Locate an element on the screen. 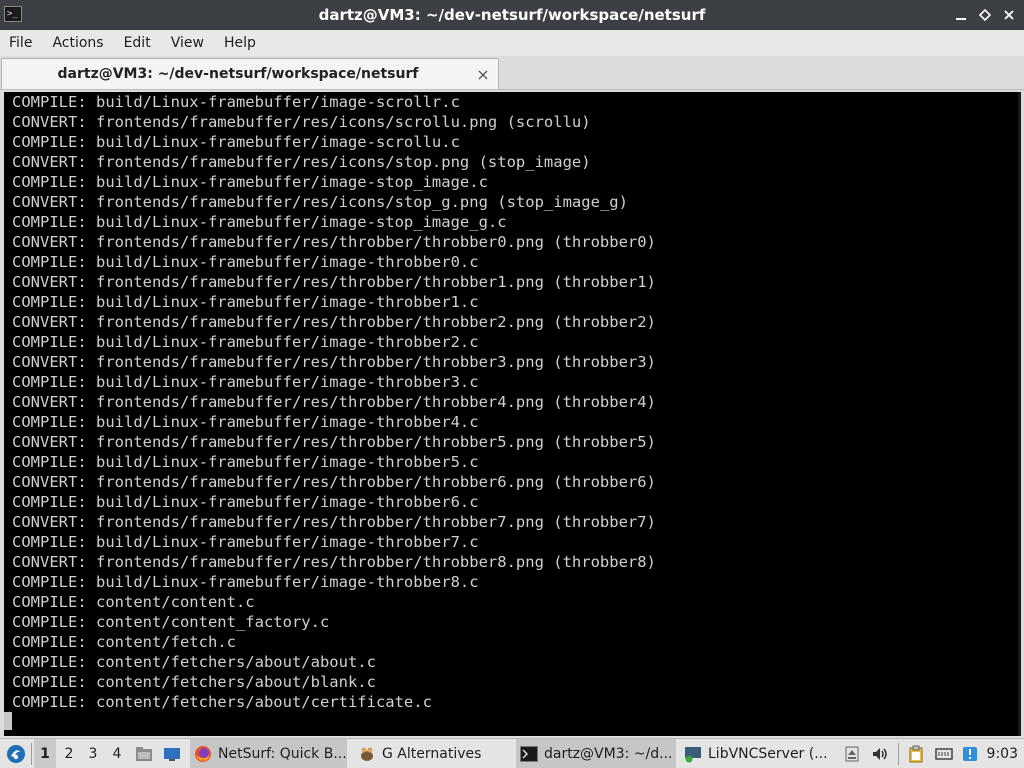  menu-view: View is located at coordinates (188, 43).